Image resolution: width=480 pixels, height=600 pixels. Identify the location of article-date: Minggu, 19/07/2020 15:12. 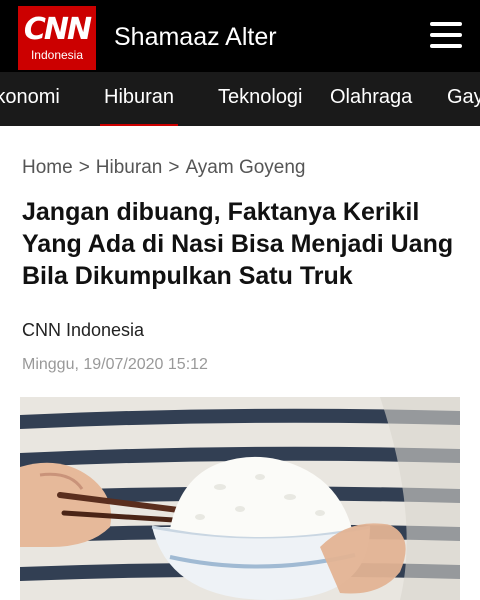
(115, 364).